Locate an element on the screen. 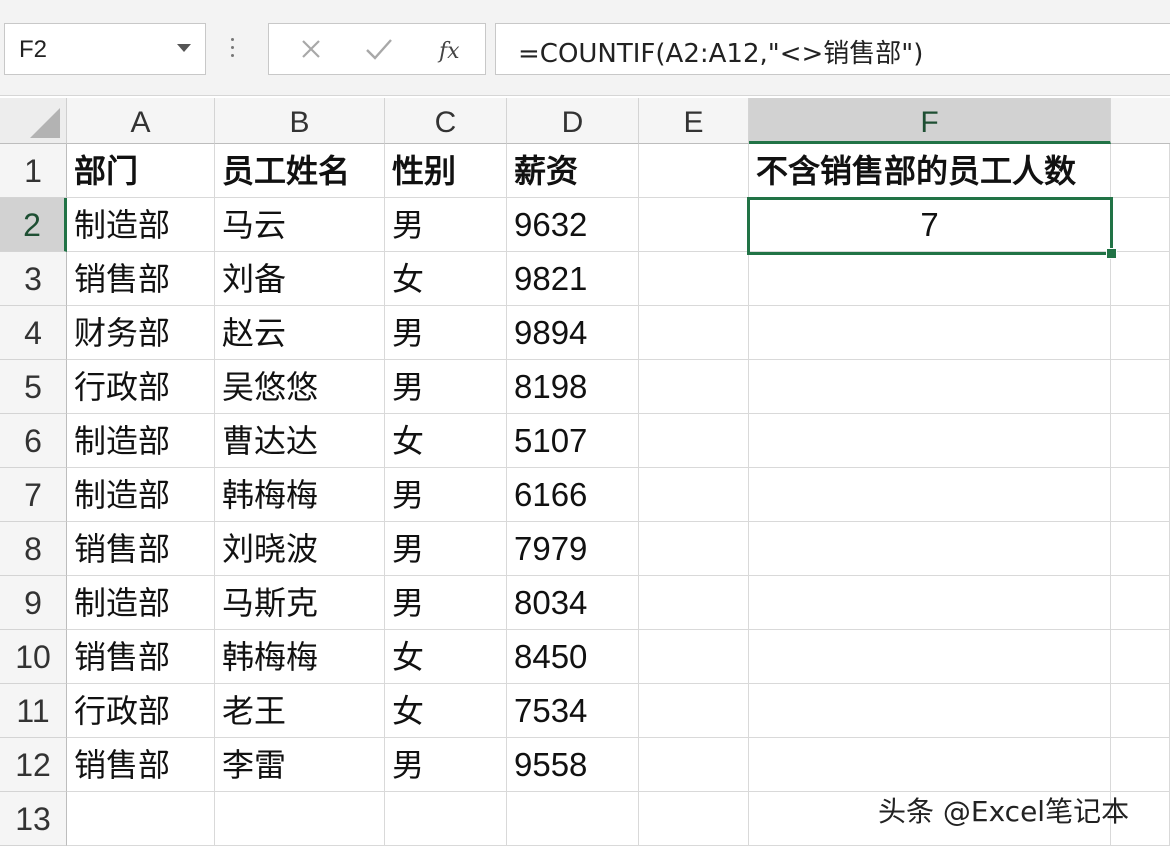 This screenshot has height=850, width=1170. cell-a5: 行政部 is located at coordinates (141, 387).